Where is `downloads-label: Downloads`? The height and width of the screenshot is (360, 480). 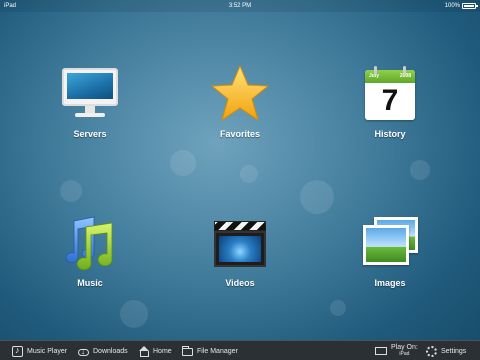 downloads-label: Downloads is located at coordinates (110, 351).